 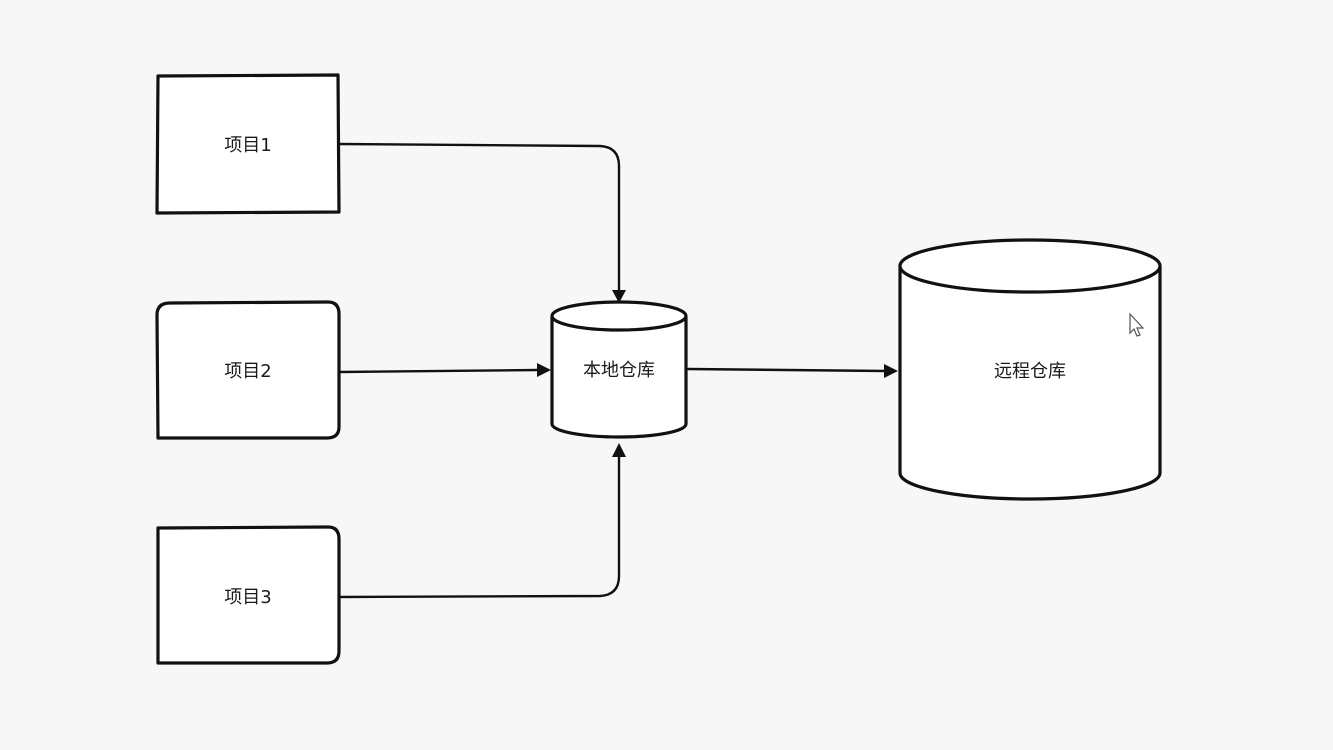 What do you see at coordinates (1030, 383) in the screenshot?
I see `node-remote-body` at bounding box center [1030, 383].